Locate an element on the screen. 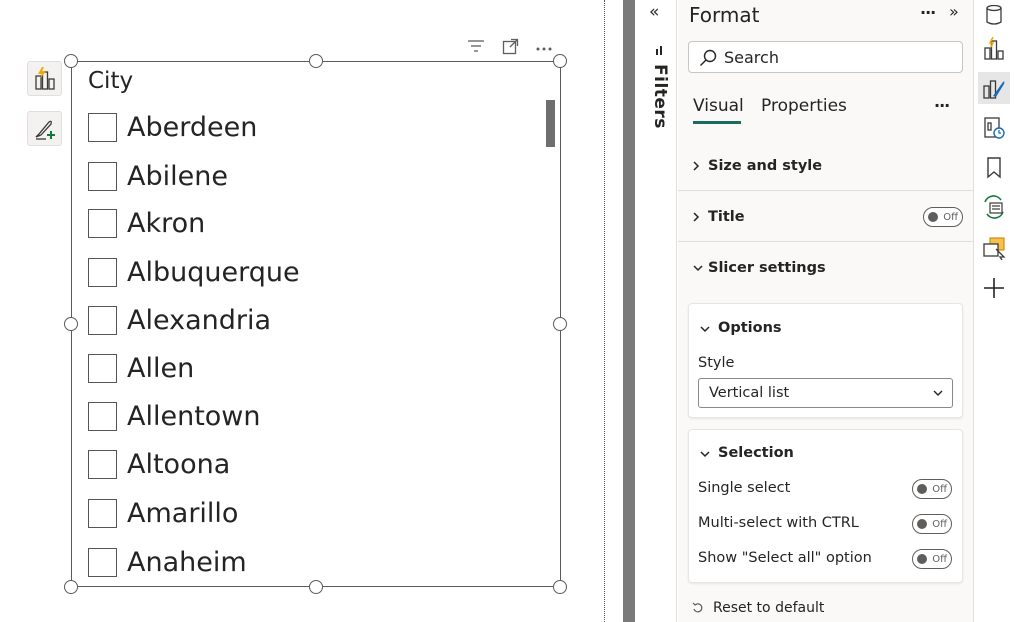  expand-pane-icon: » is located at coordinates (954, 11).